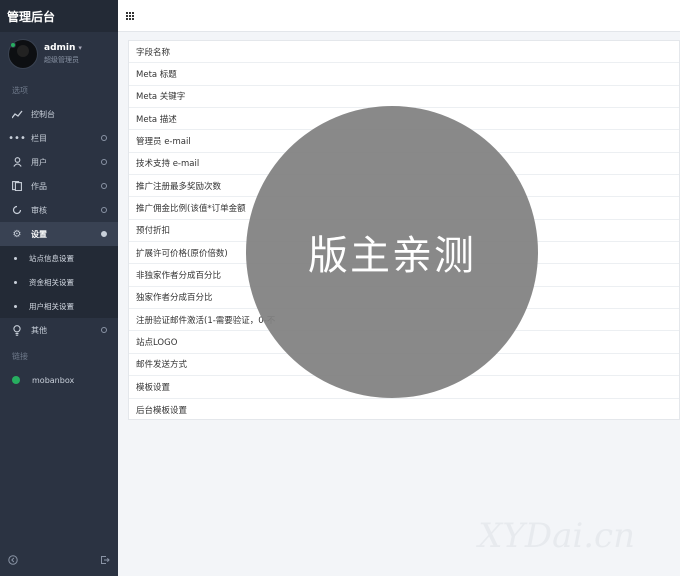 This screenshot has height=576, width=680. I want to click on user-menu: admin ▾, so click(63, 48).